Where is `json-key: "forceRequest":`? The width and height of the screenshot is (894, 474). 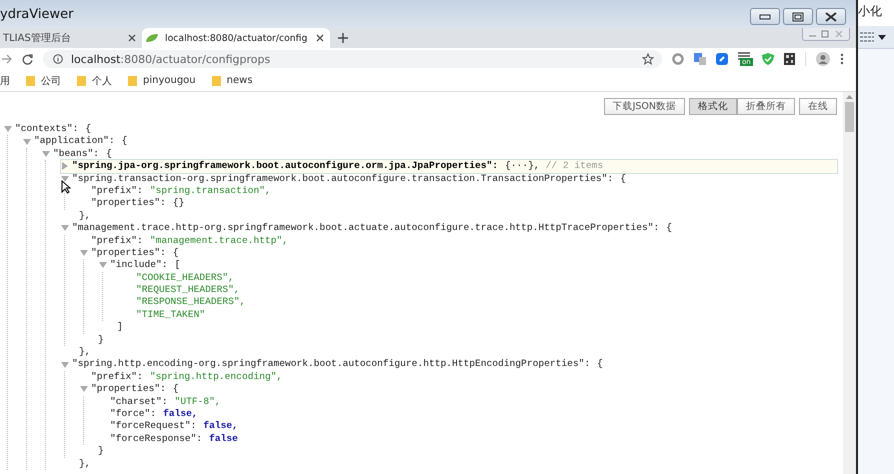 json-key: "forceRequest": is located at coordinates (153, 426).